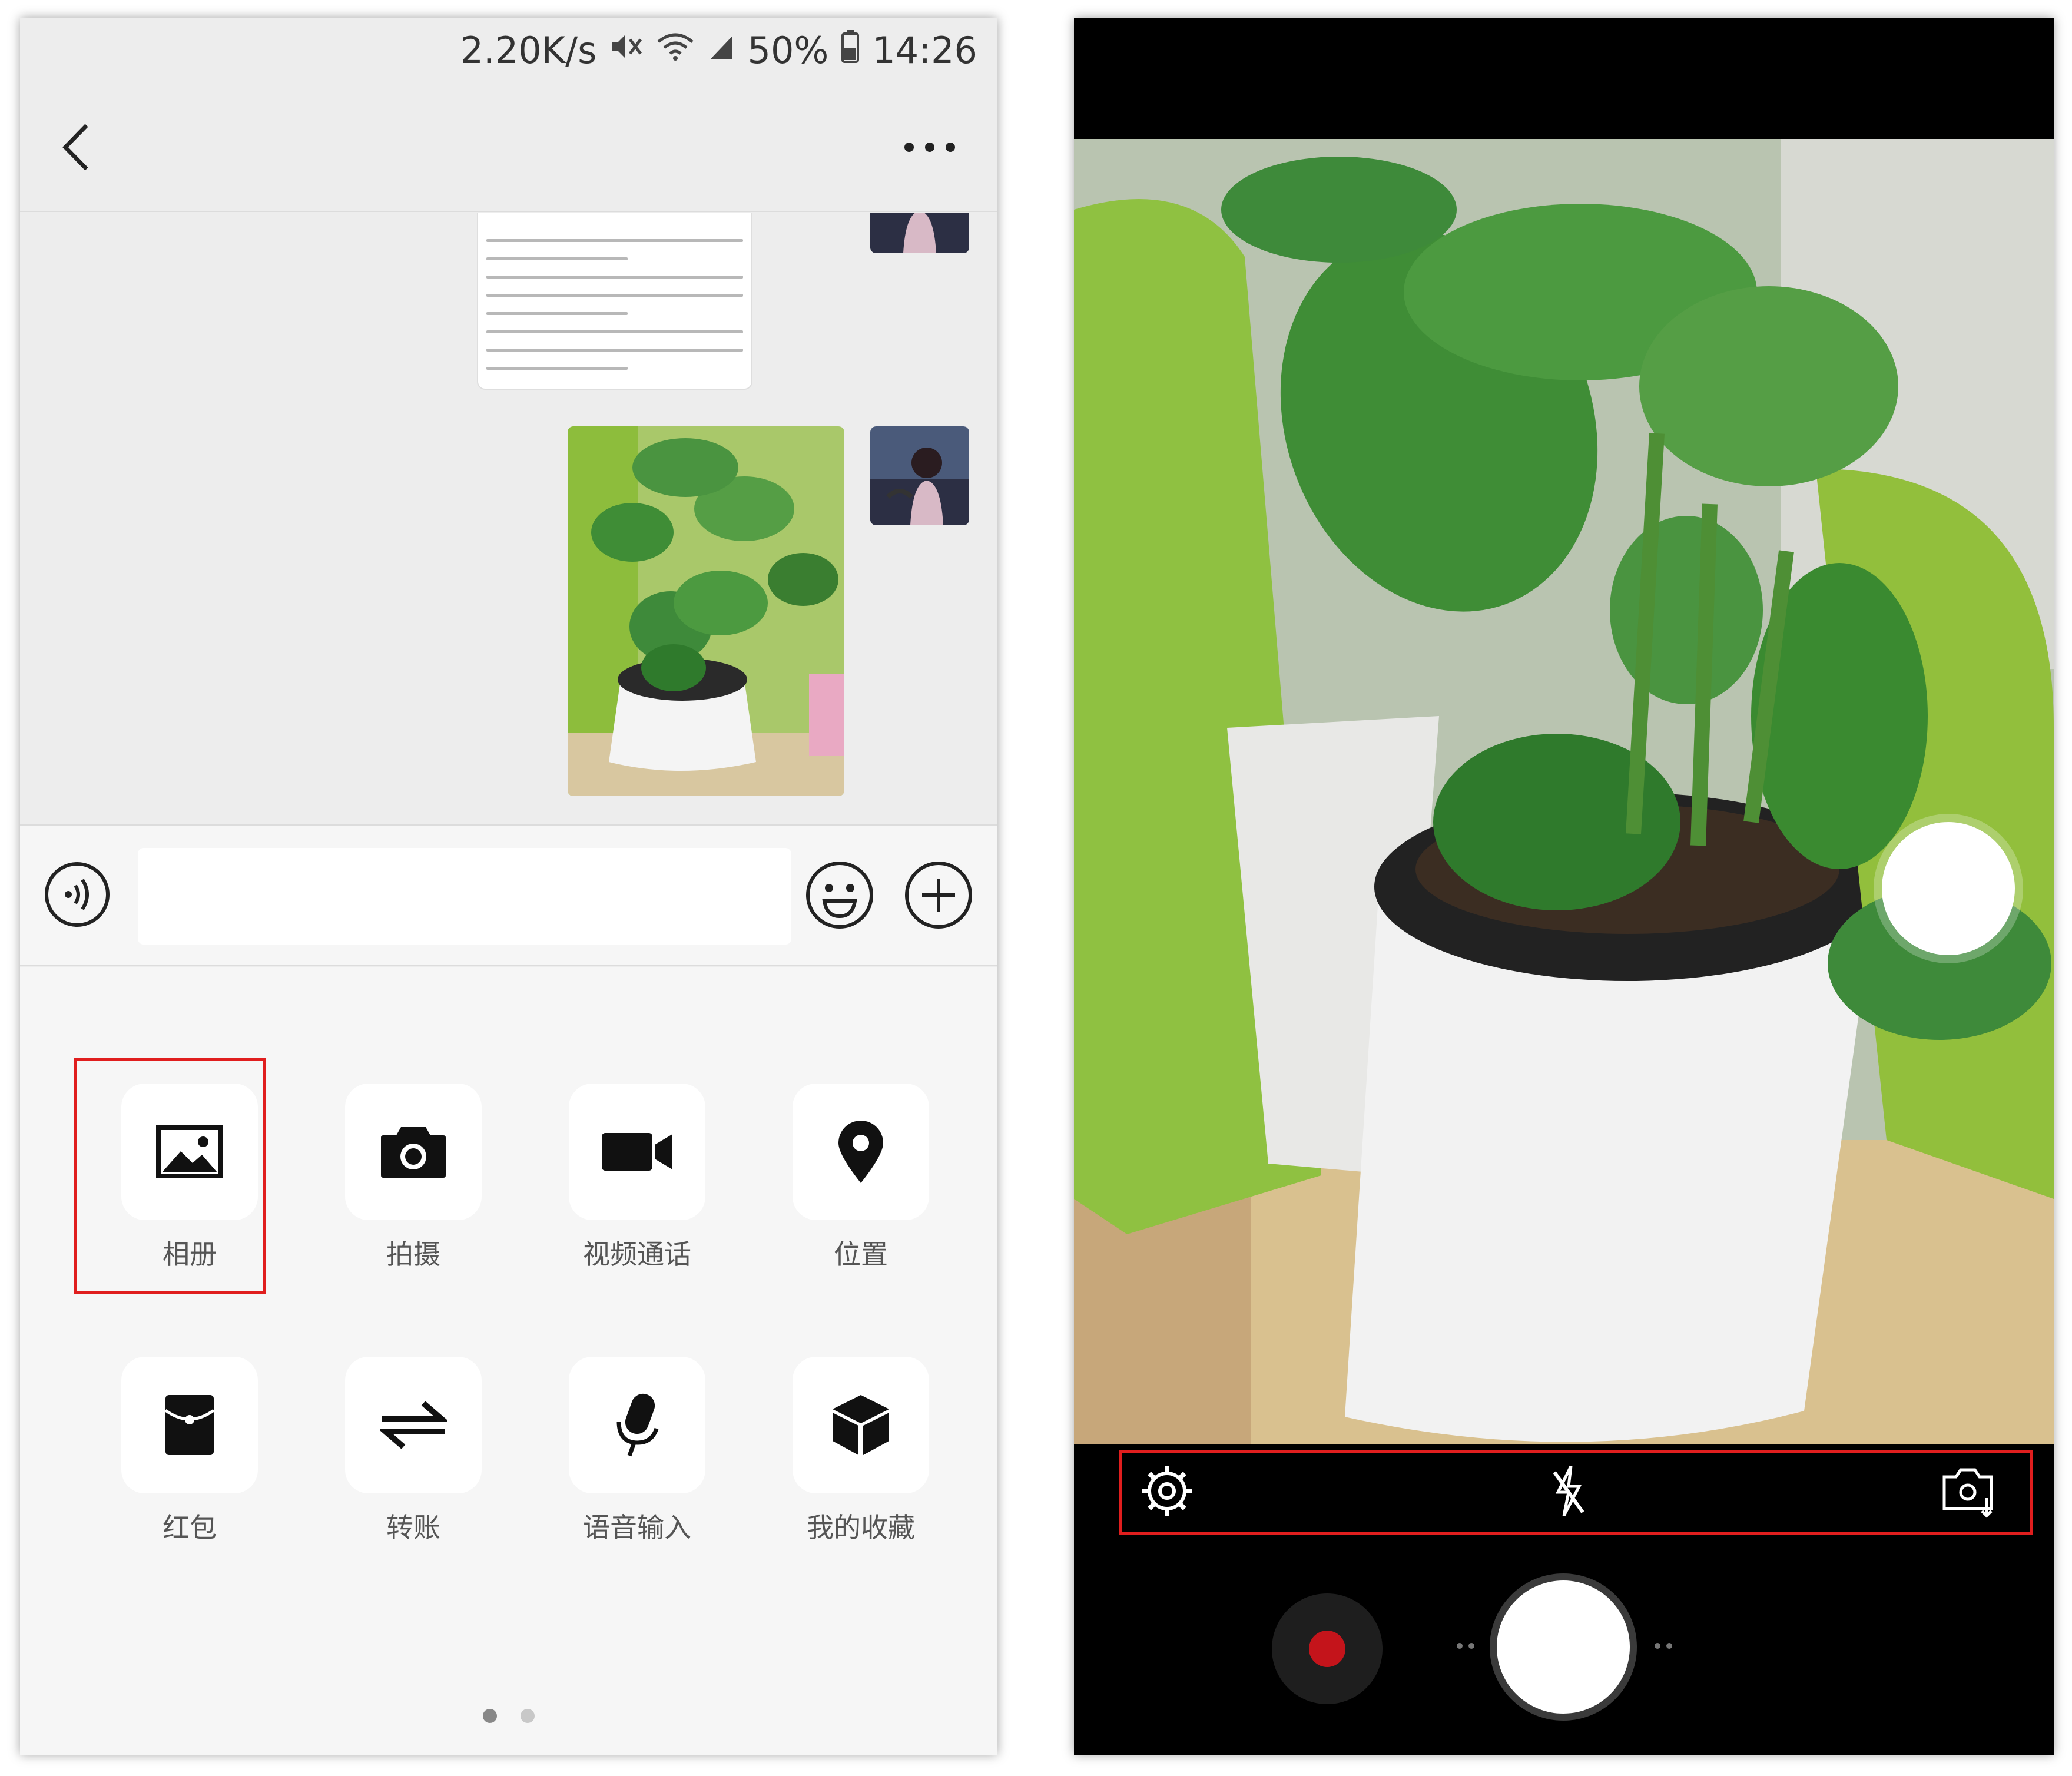 This screenshot has width=2072, height=1776. I want to click on tool-label: 位置, so click(861, 1254).